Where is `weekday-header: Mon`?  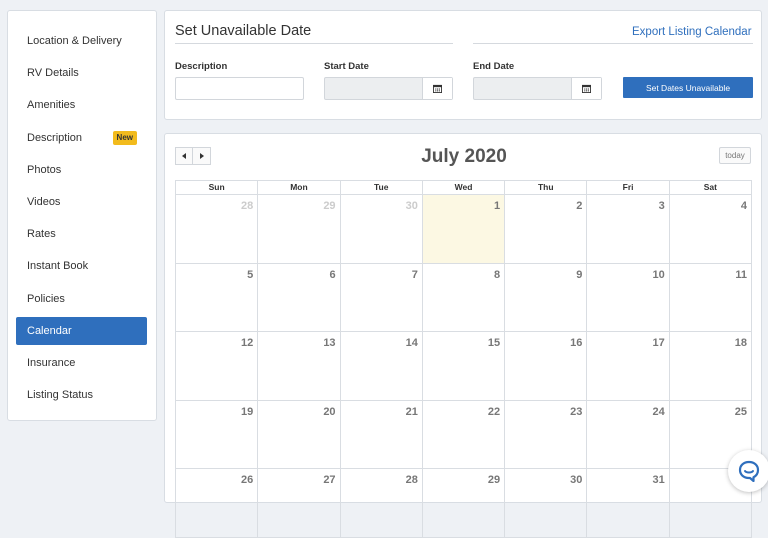
weekday-header: Mon is located at coordinates (299, 188).